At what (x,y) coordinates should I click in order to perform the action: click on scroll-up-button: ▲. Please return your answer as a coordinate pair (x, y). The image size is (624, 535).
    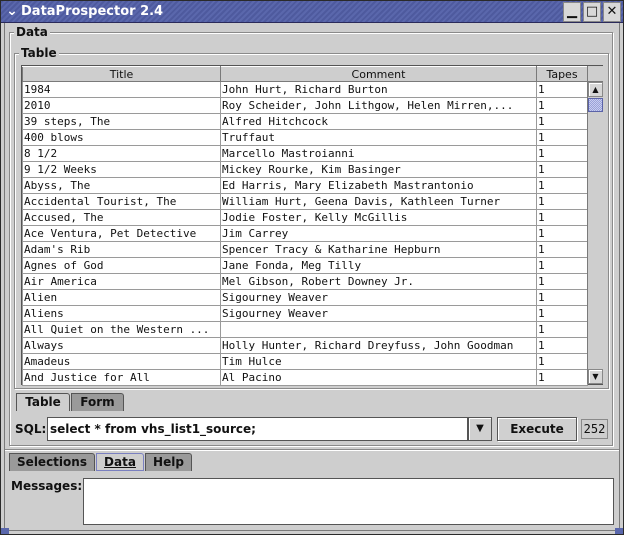
    Looking at the image, I should click on (595, 89).